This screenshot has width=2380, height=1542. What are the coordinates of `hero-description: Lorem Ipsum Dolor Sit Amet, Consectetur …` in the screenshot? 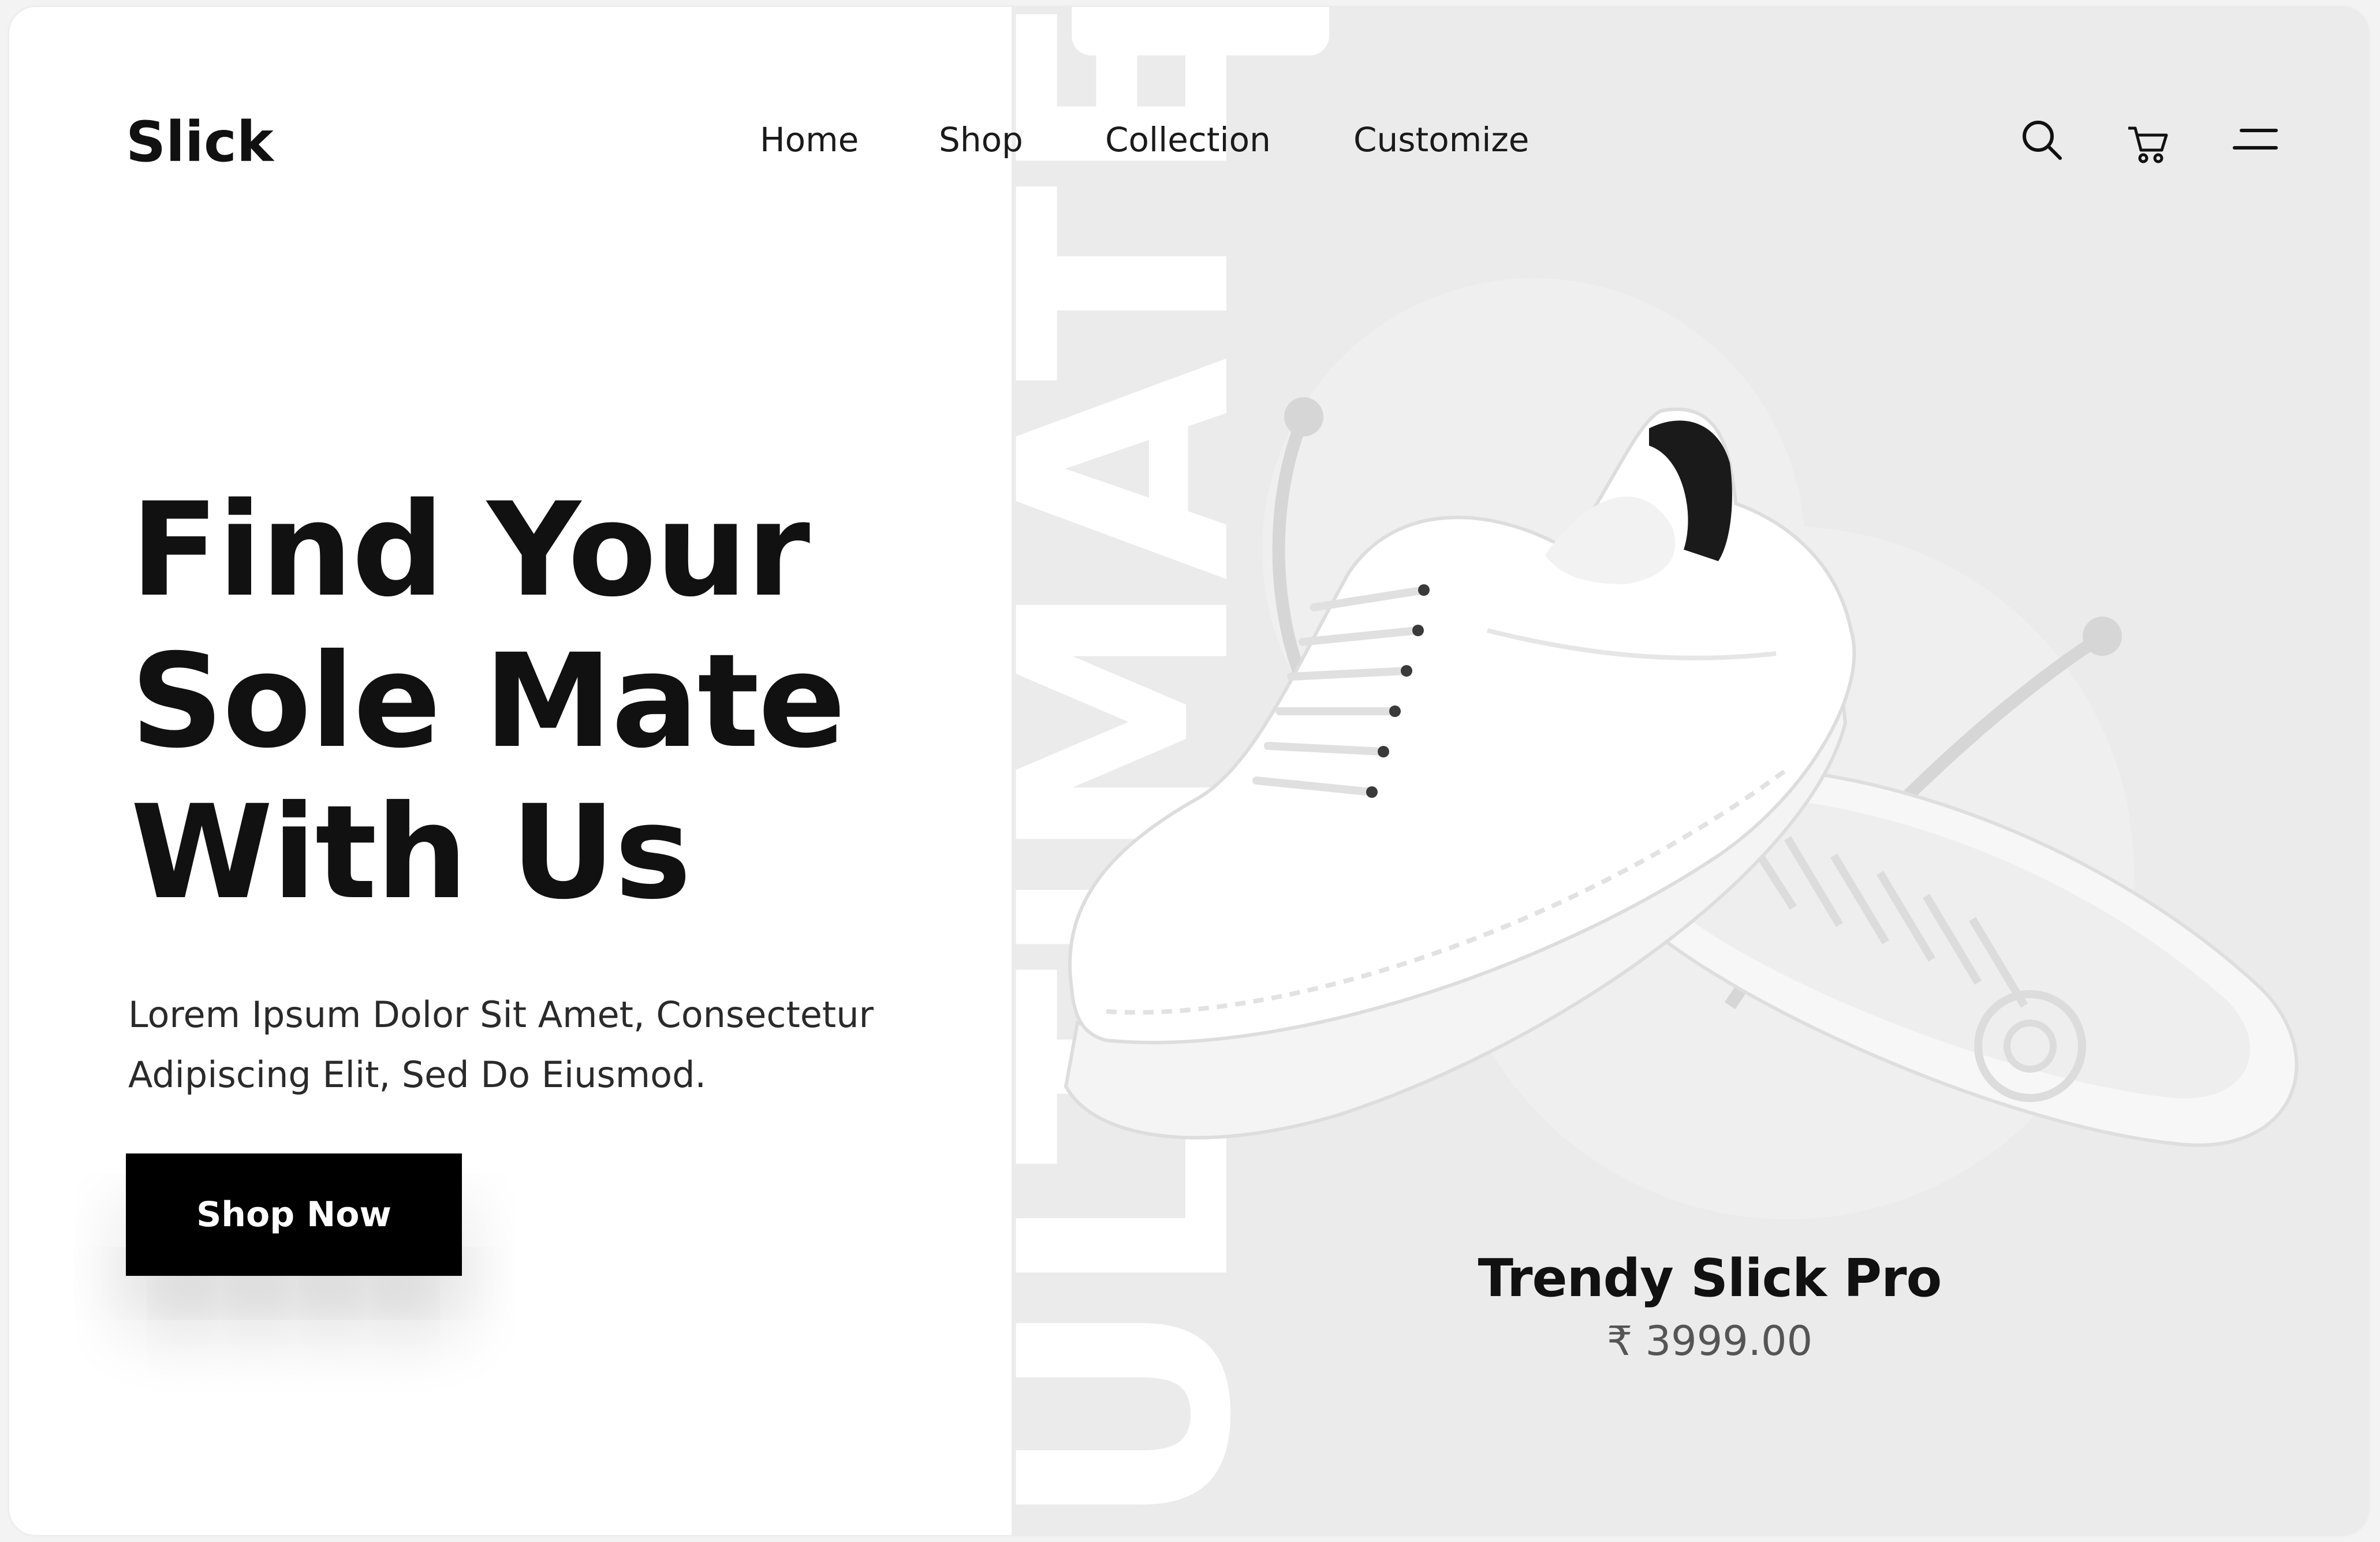 It's located at (561, 1045).